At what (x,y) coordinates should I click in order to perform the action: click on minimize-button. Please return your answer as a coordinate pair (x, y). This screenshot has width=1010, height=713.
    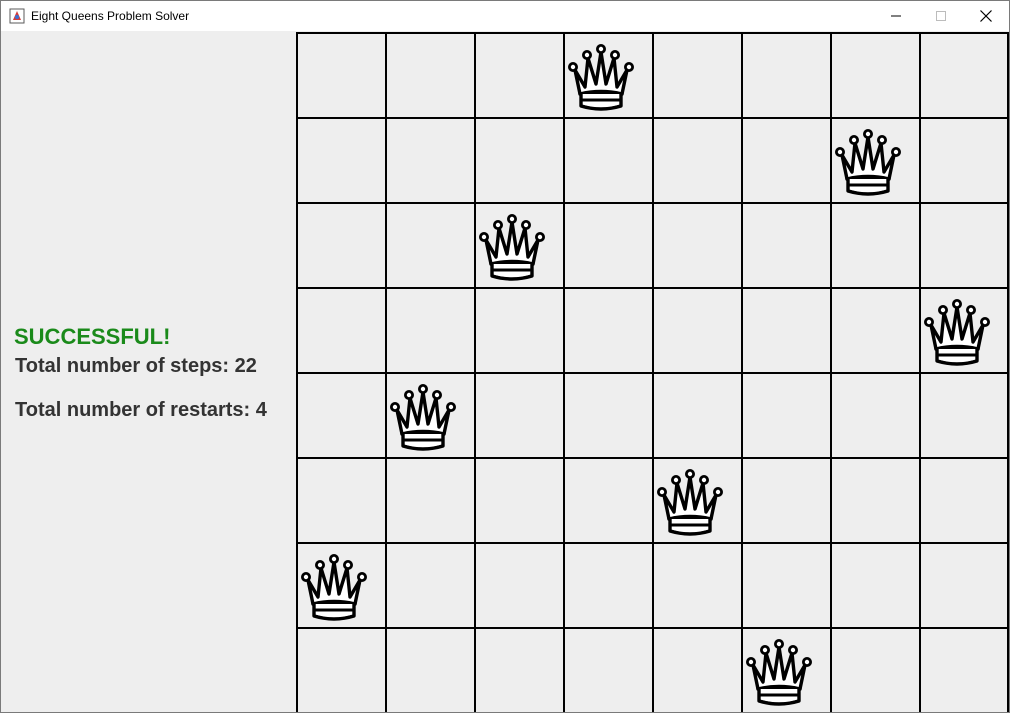
    Looking at the image, I should click on (895, 16).